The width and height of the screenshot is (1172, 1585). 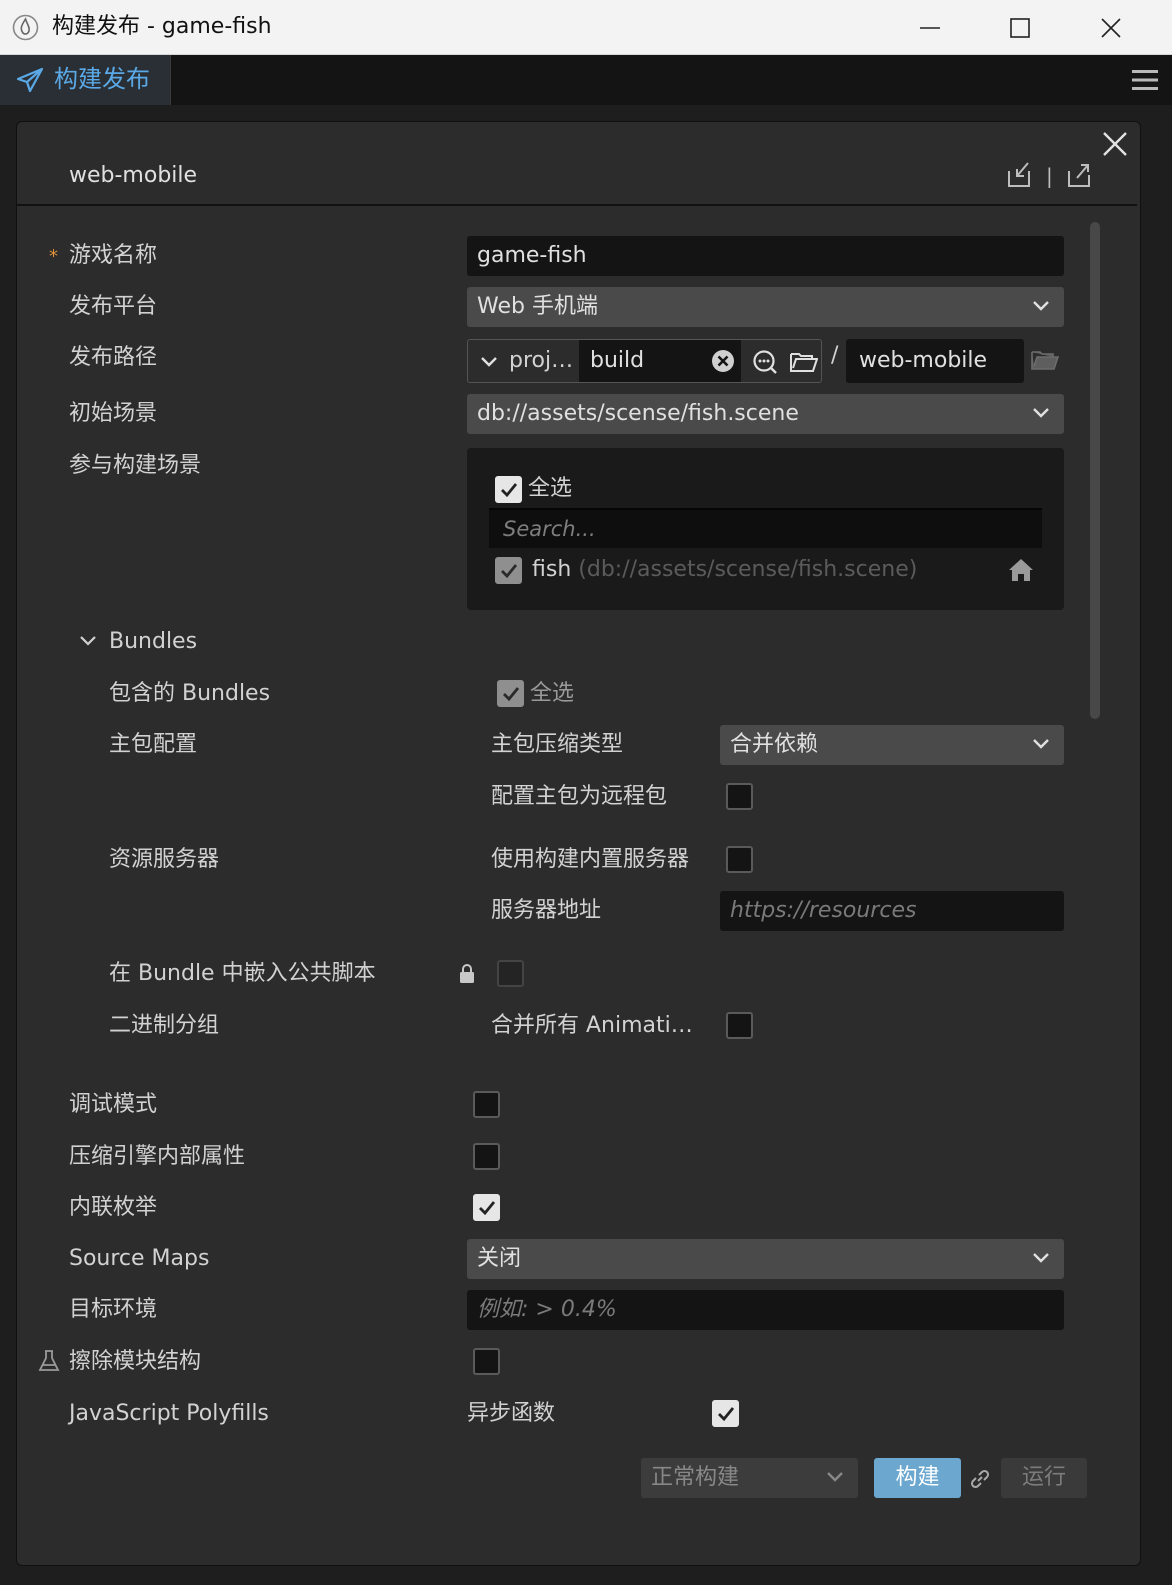 I want to click on inline-enum-checkbox, so click(x=486, y=1207).